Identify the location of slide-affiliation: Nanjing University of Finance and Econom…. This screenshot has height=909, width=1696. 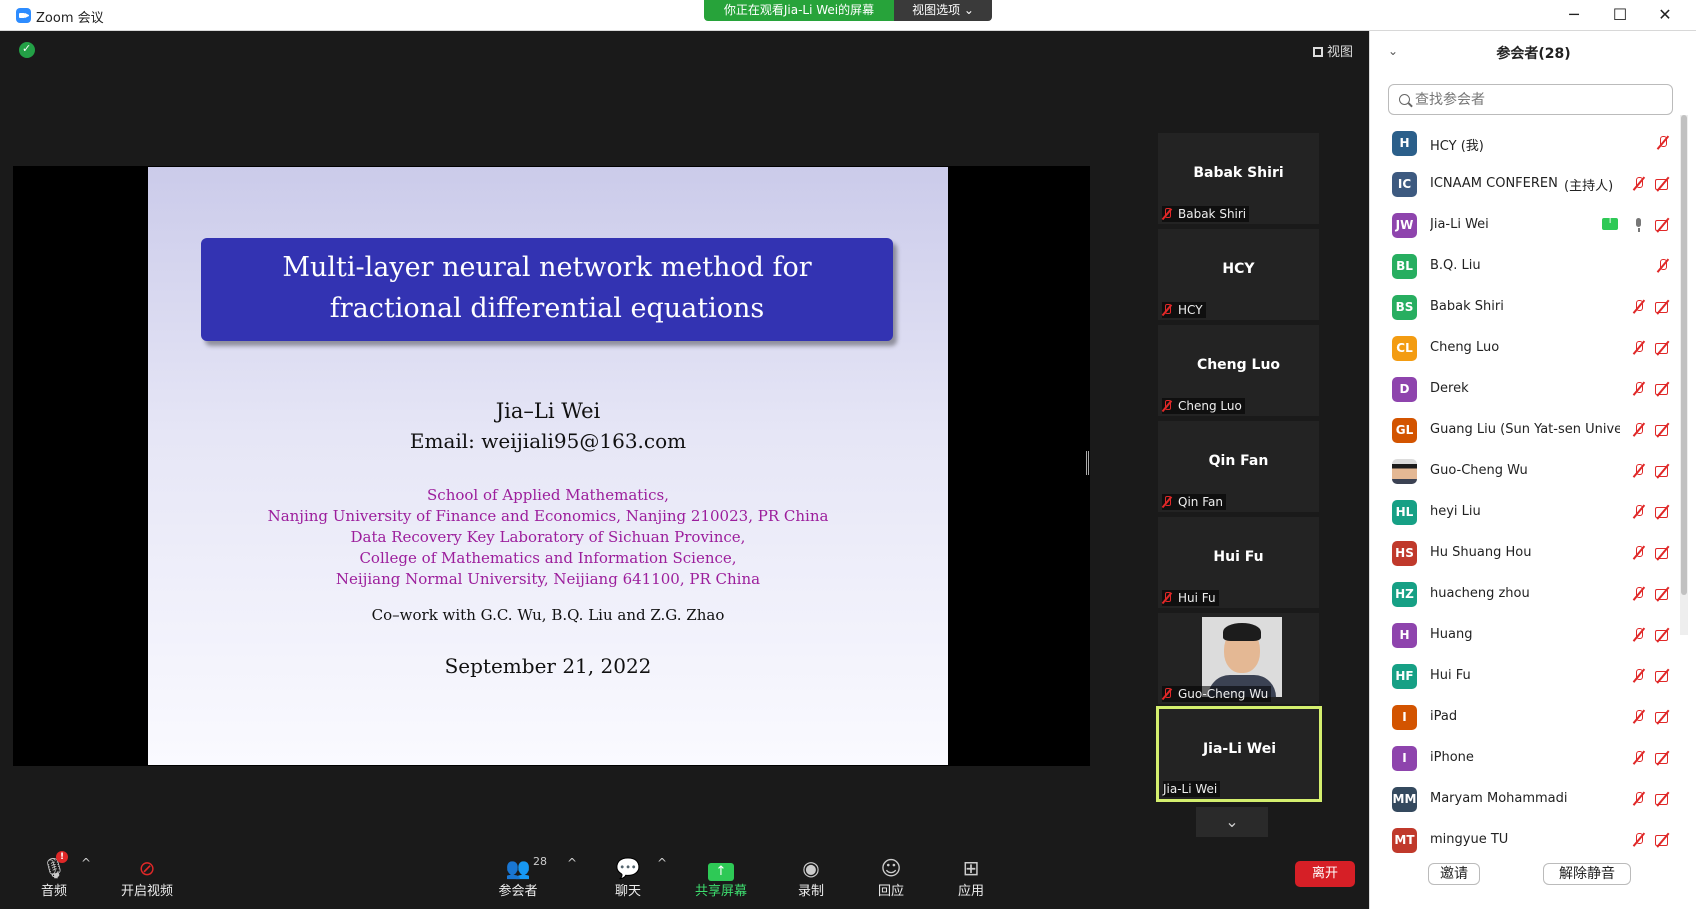
(548, 516).